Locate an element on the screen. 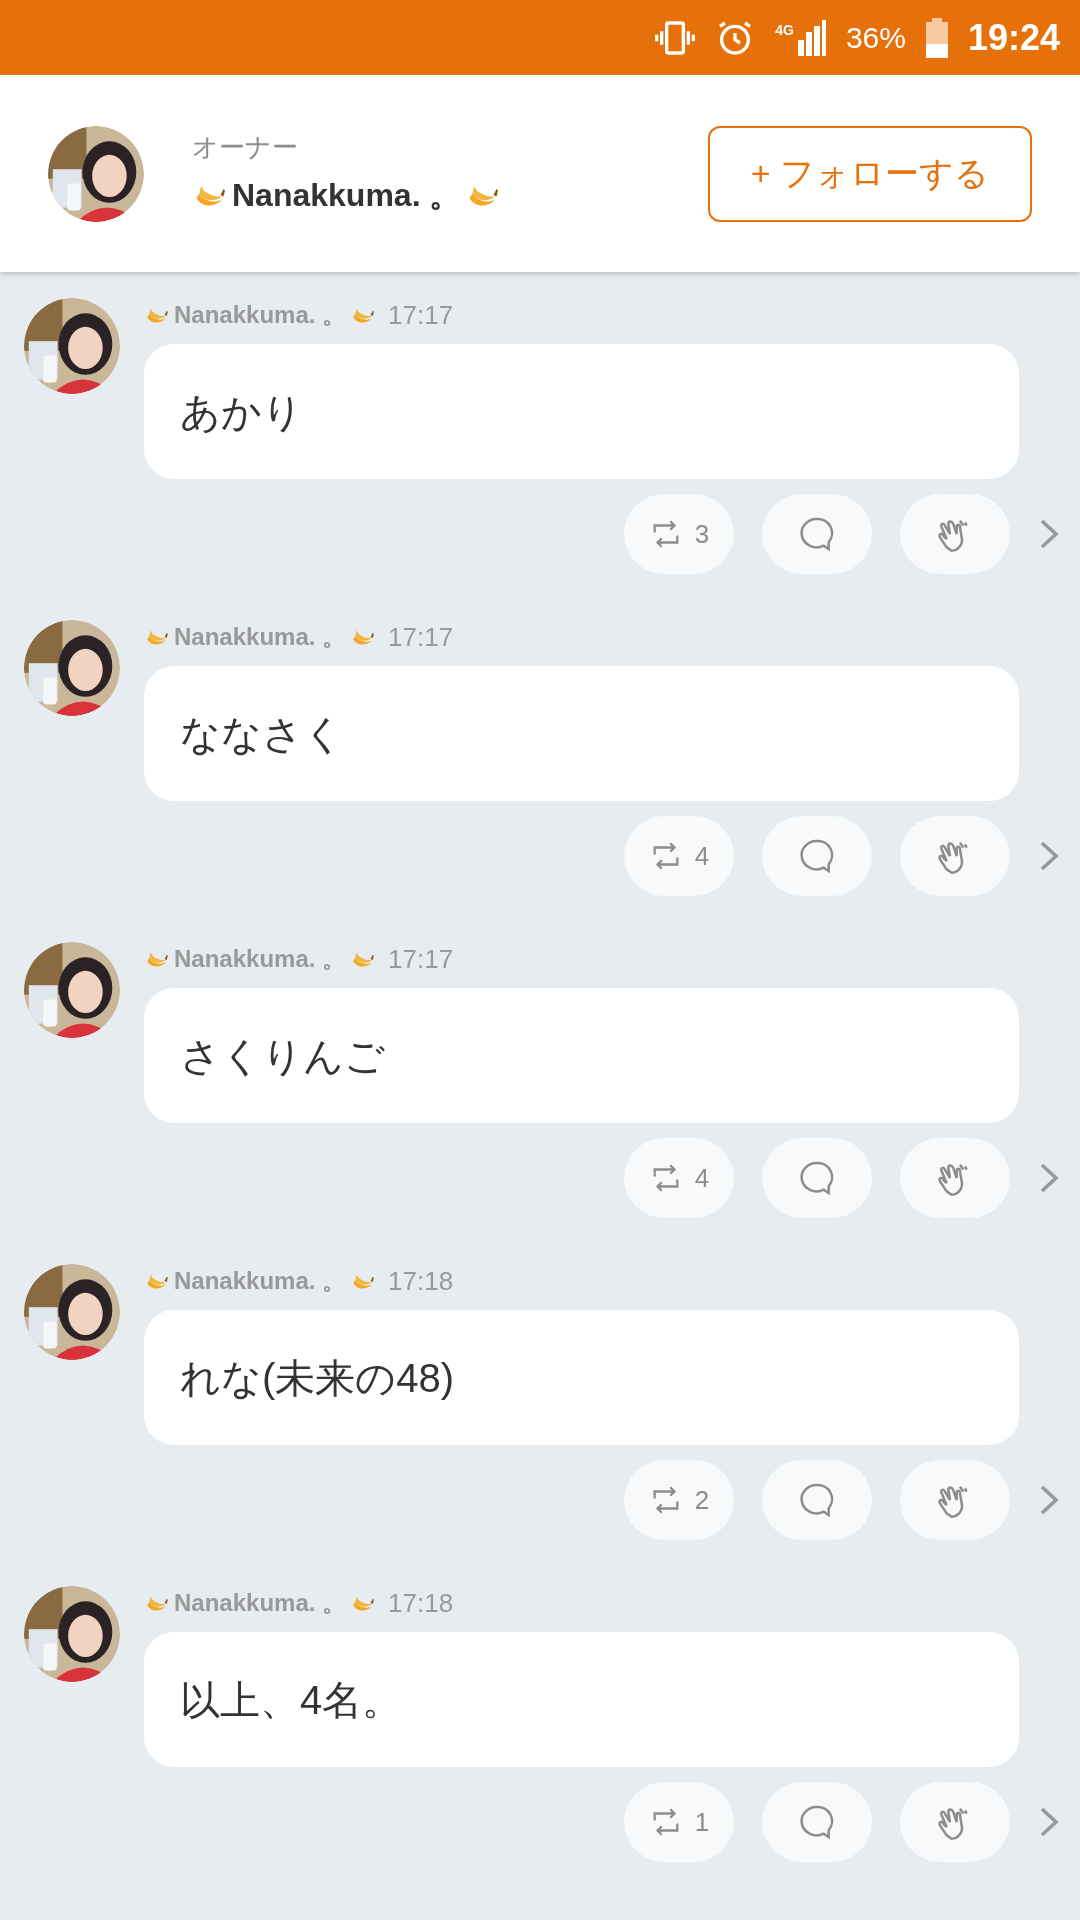 The image size is (1080, 1920). message-text: れな(未来の48) is located at coordinates (317, 1378).